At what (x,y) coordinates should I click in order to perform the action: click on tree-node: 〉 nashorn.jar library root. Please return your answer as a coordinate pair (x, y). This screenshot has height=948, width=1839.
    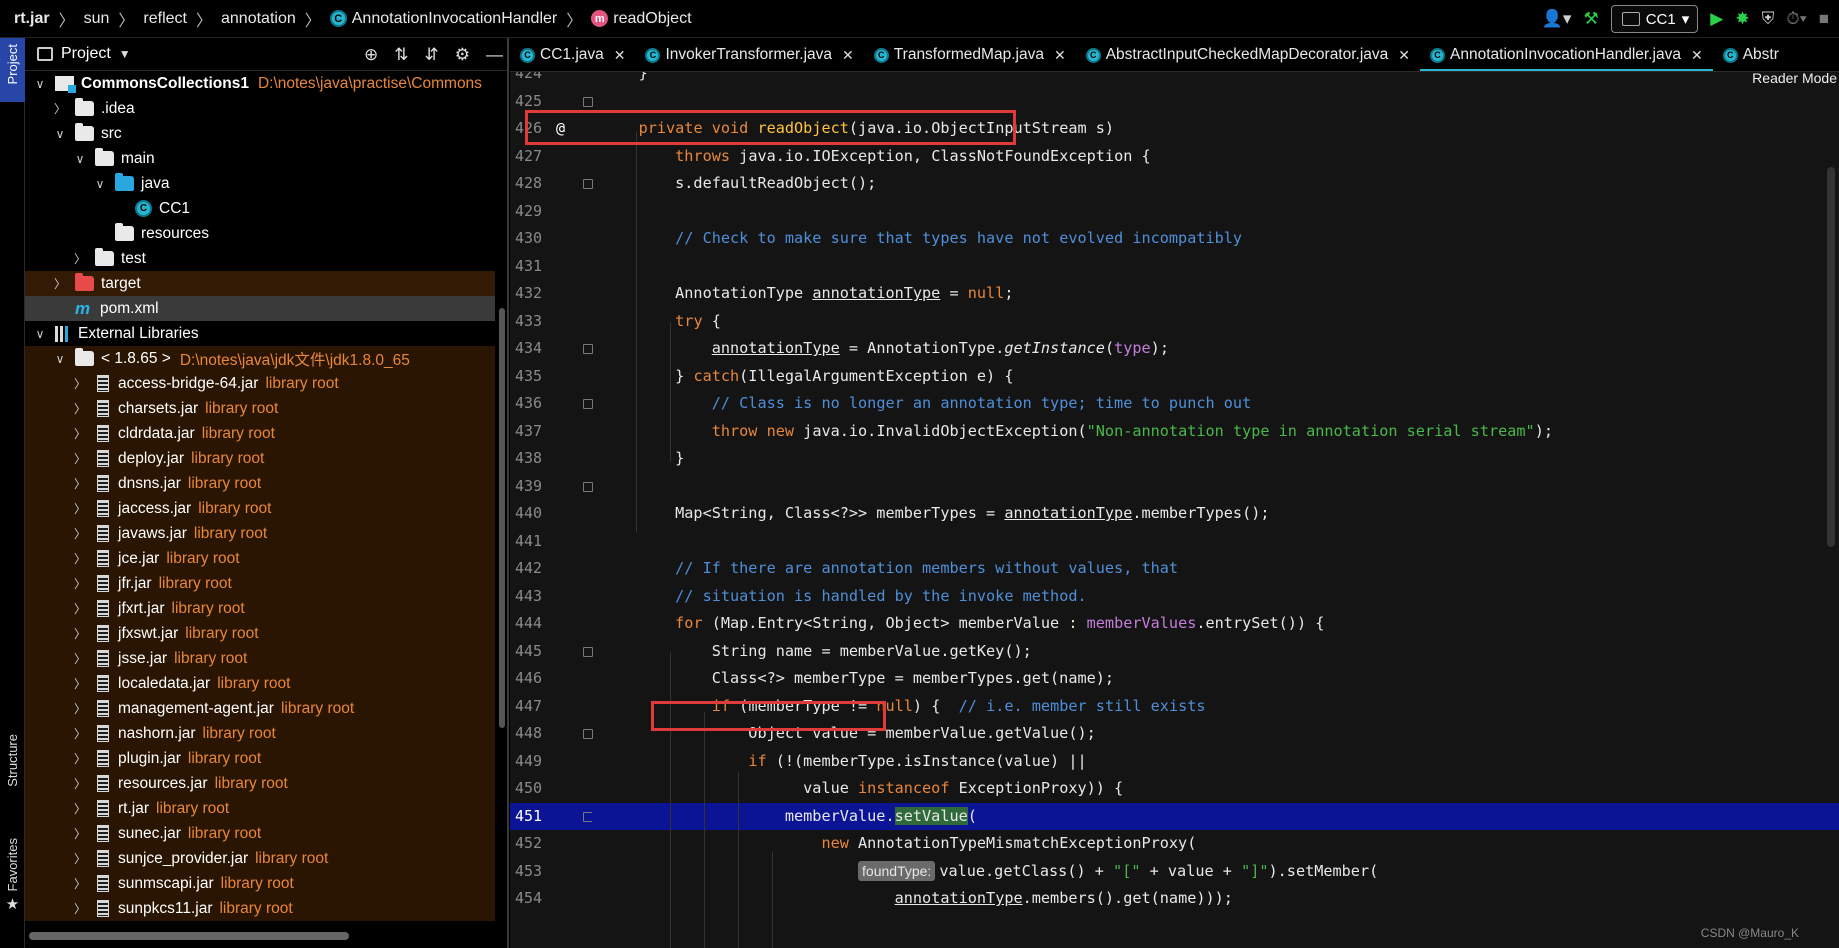
    Looking at the image, I should click on (260, 733).